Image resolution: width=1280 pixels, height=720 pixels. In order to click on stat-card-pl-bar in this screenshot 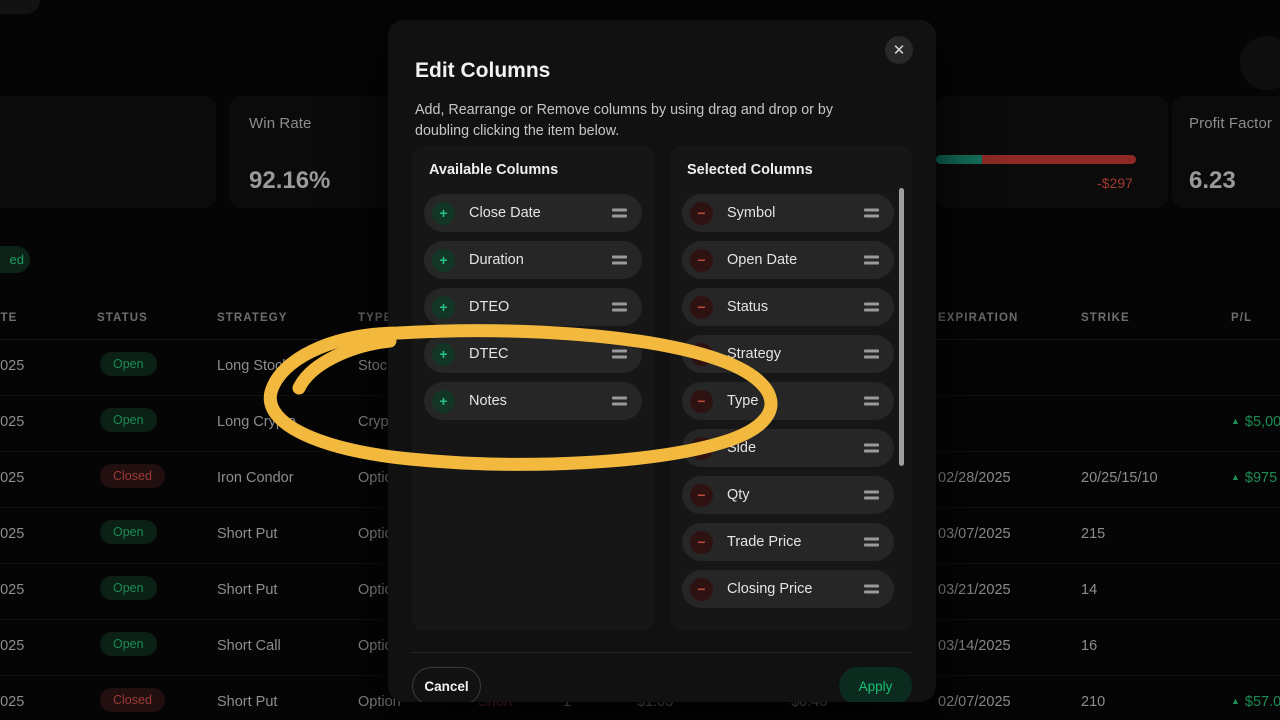, I will do `click(1052, 152)`.